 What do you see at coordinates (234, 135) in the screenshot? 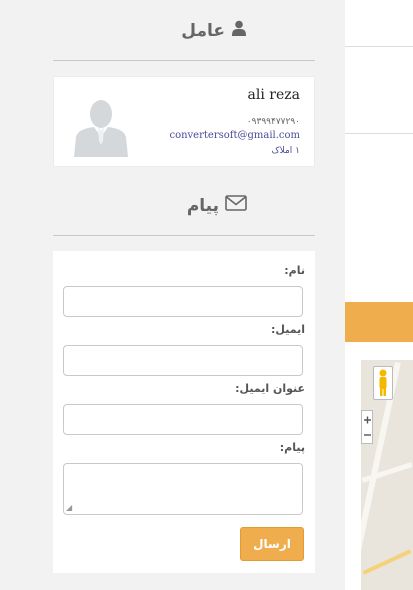
I see `agent-email-link: convertersoft@gmail.com` at bounding box center [234, 135].